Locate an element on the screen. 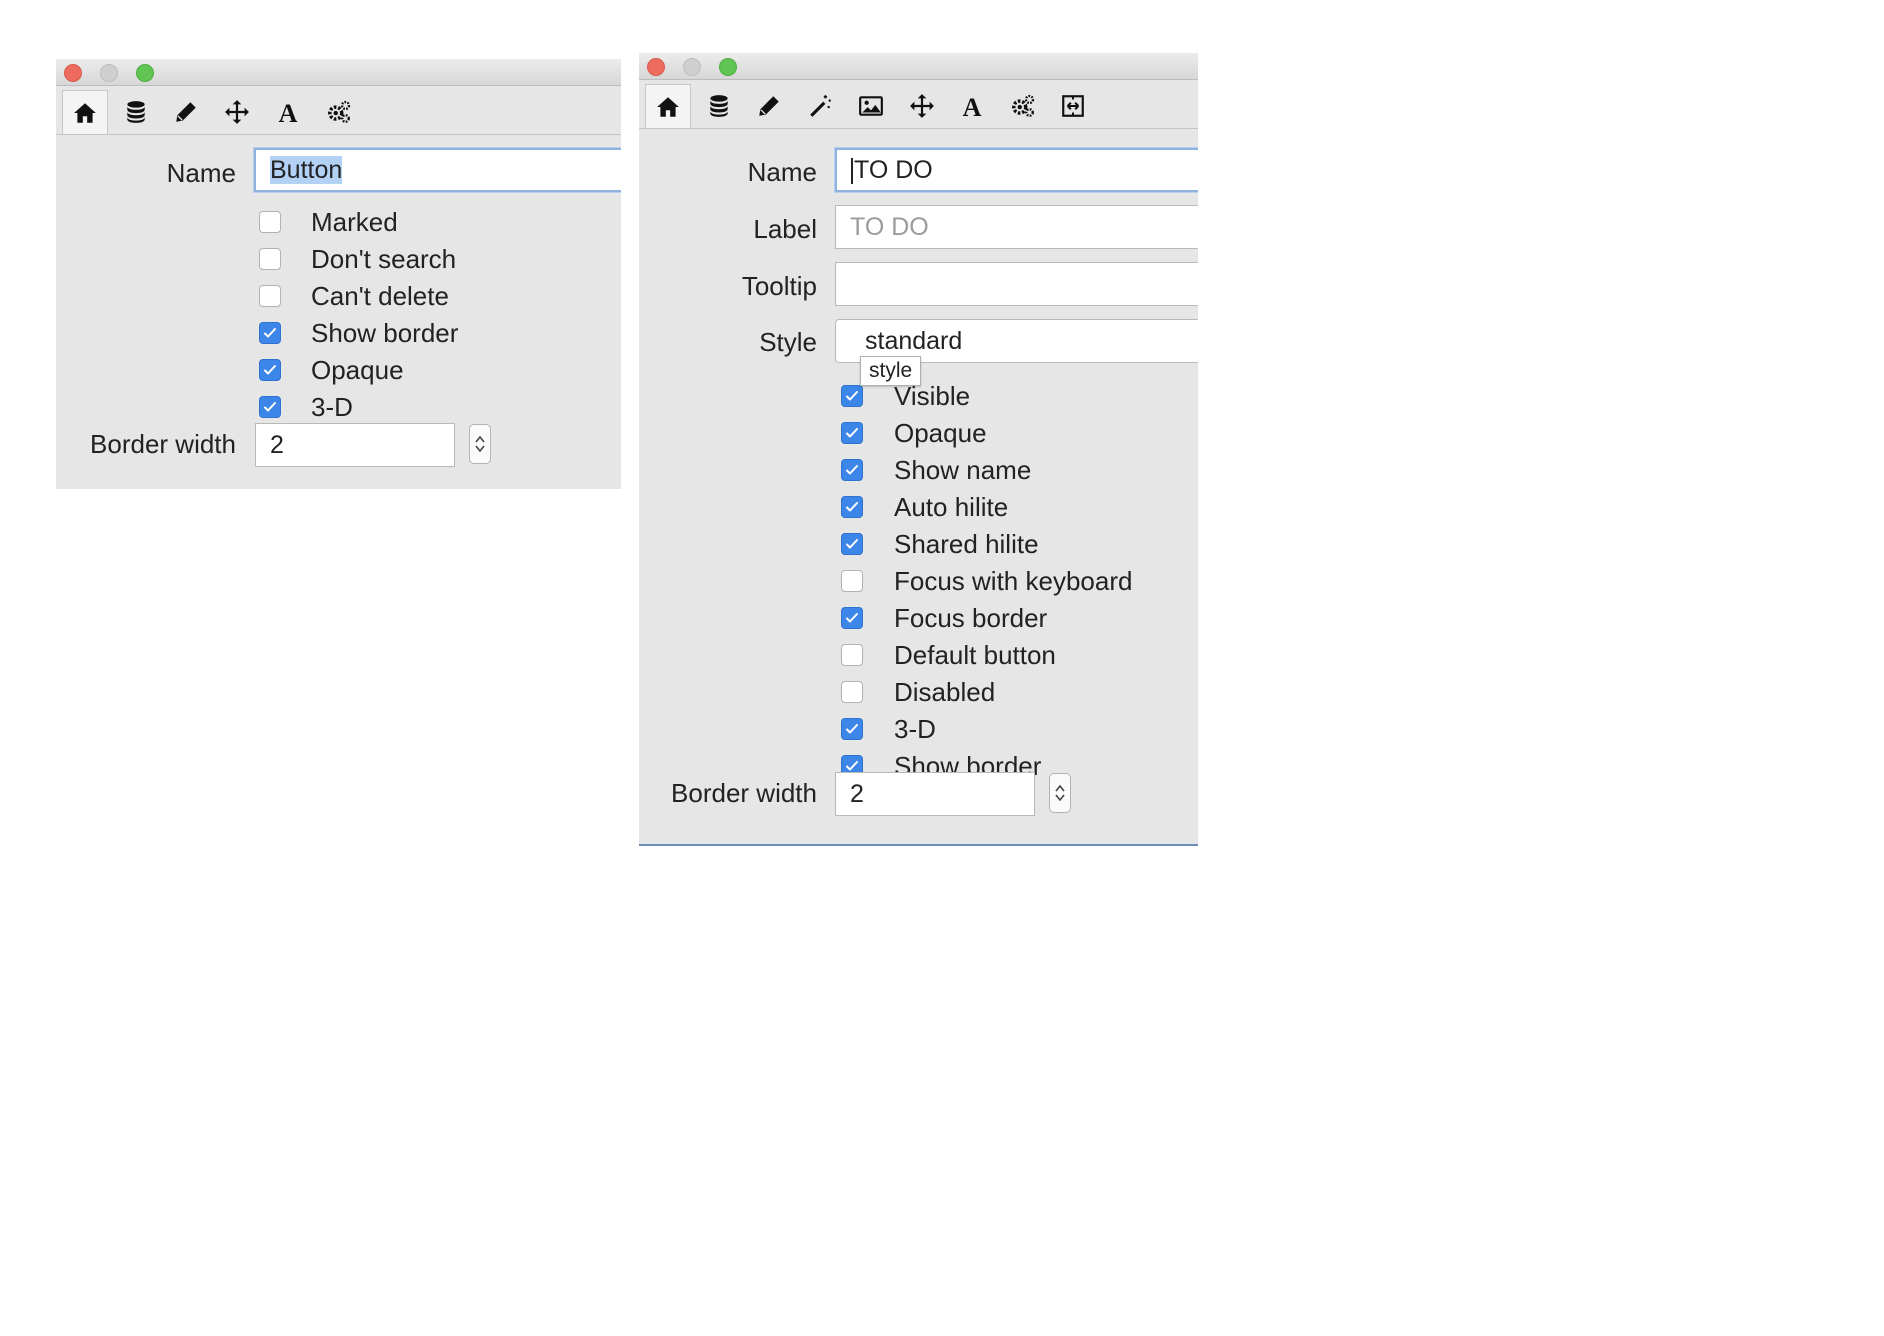  show-border-checkbox is located at coordinates (270, 333).